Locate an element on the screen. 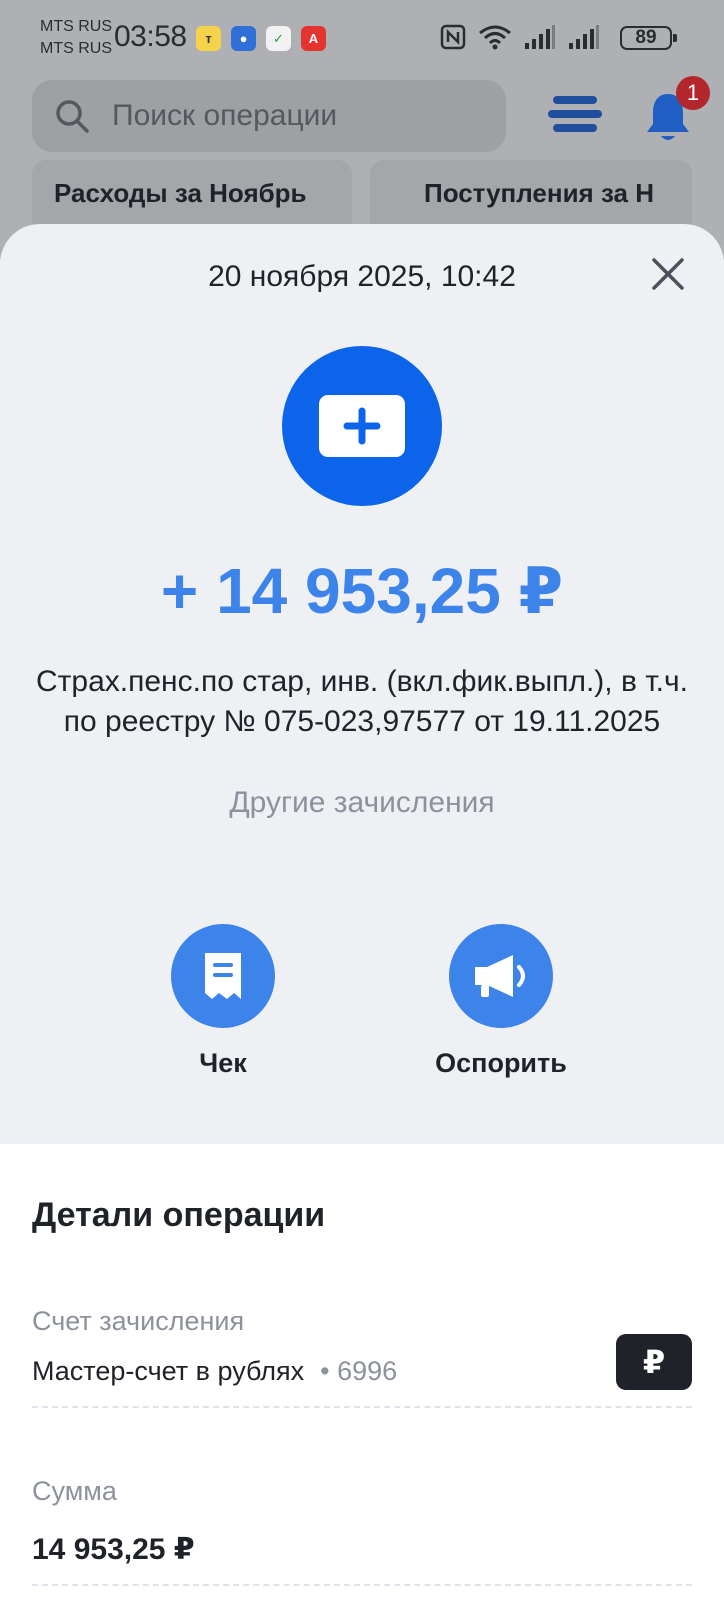 This screenshot has height=1600, width=724. details-title: Детали операции is located at coordinates (179, 1215).